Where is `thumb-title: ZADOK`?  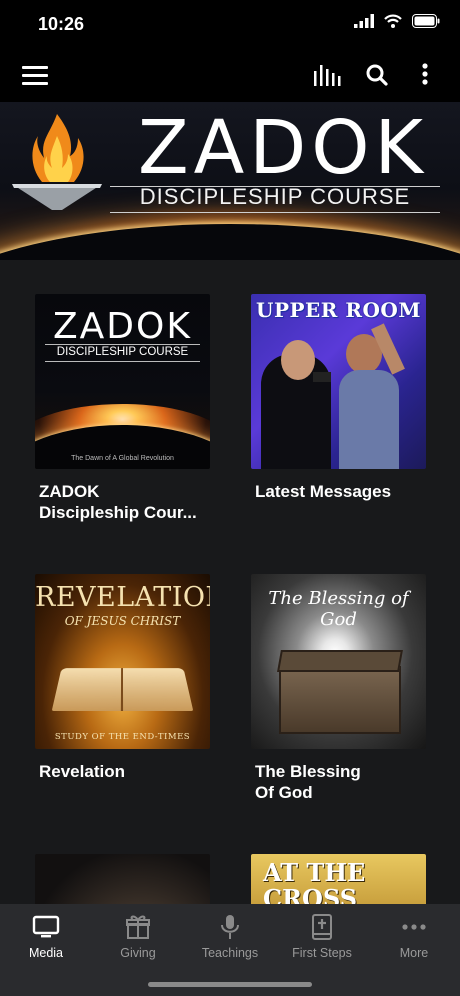
thumb-title: ZADOK is located at coordinates (122, 326).